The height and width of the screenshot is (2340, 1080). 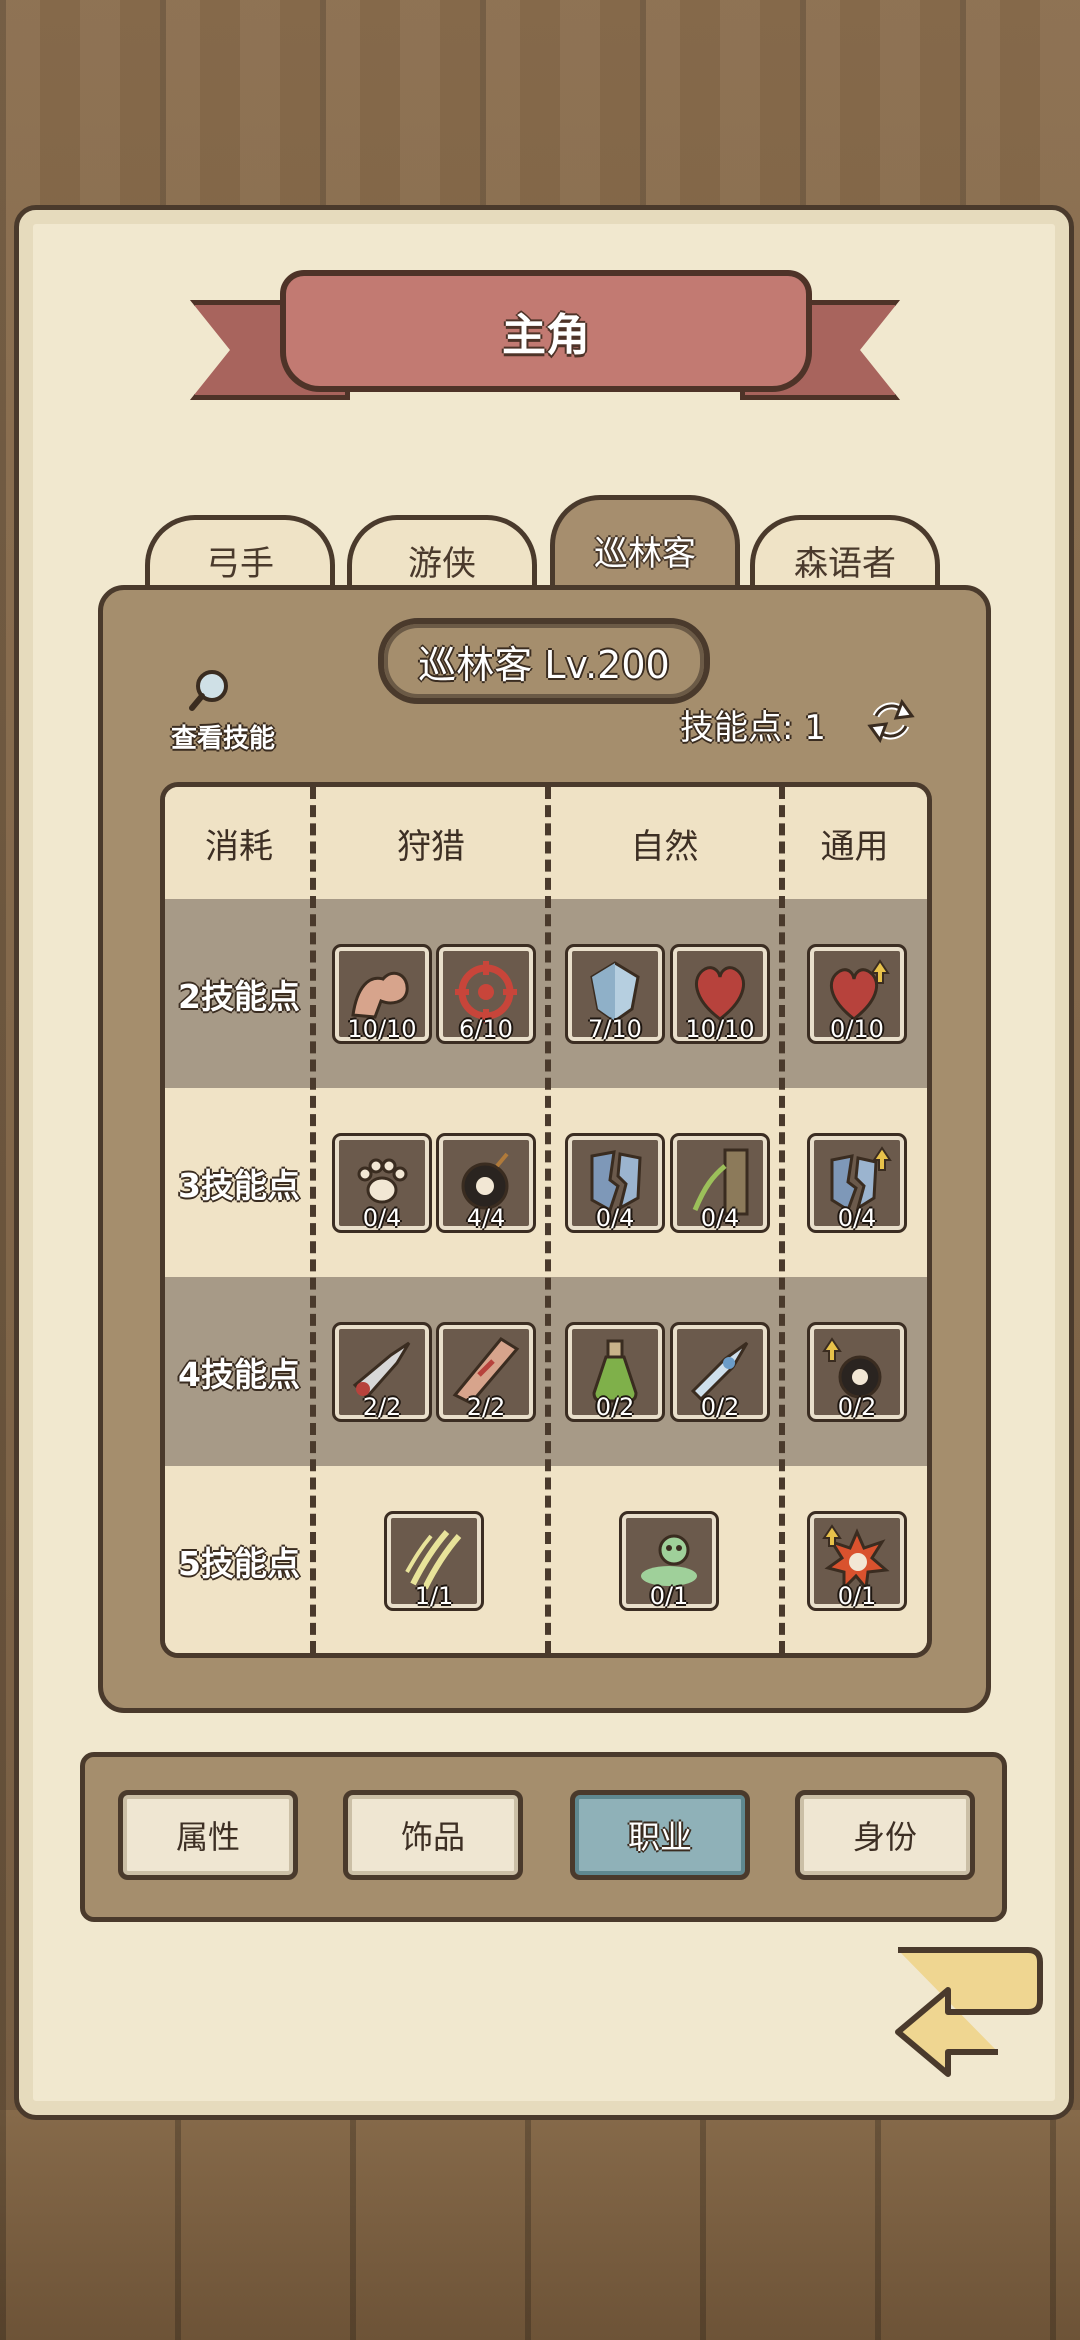 What do you see at coordinates (222, 739) in the screenshot?
I see `view-skills-label: 查看技能` at bounding box center [222, 739].